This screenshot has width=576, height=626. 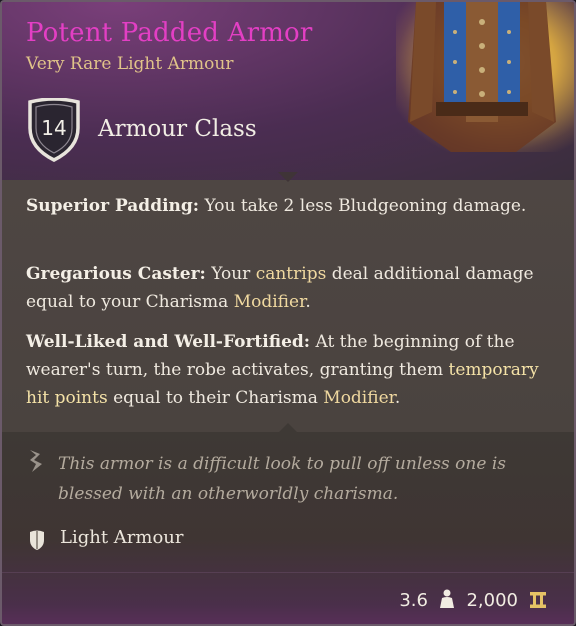 I want to click on quill-icon, so click(x=36, y=461).